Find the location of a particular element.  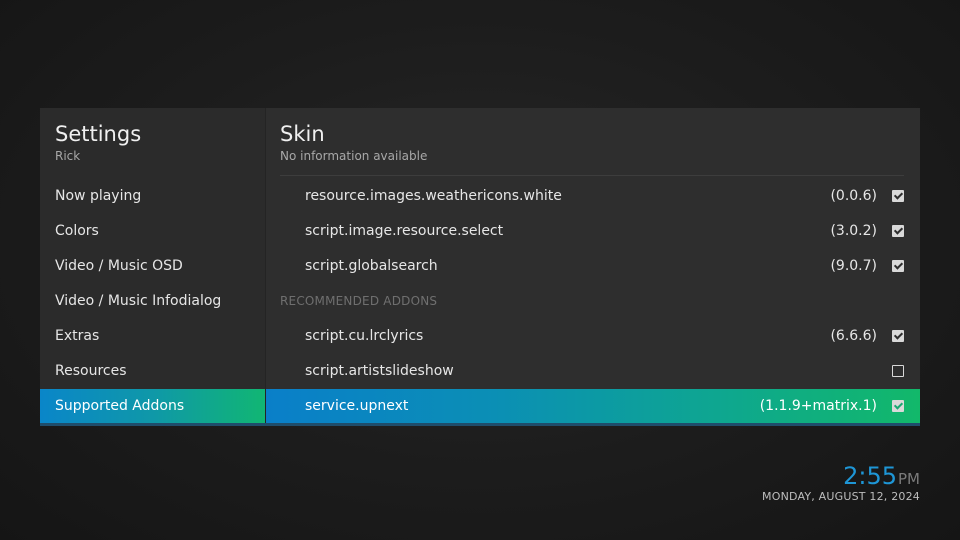

addon-row: script.image.resource.select (3.0.2) is located at coordinates (593, 231).